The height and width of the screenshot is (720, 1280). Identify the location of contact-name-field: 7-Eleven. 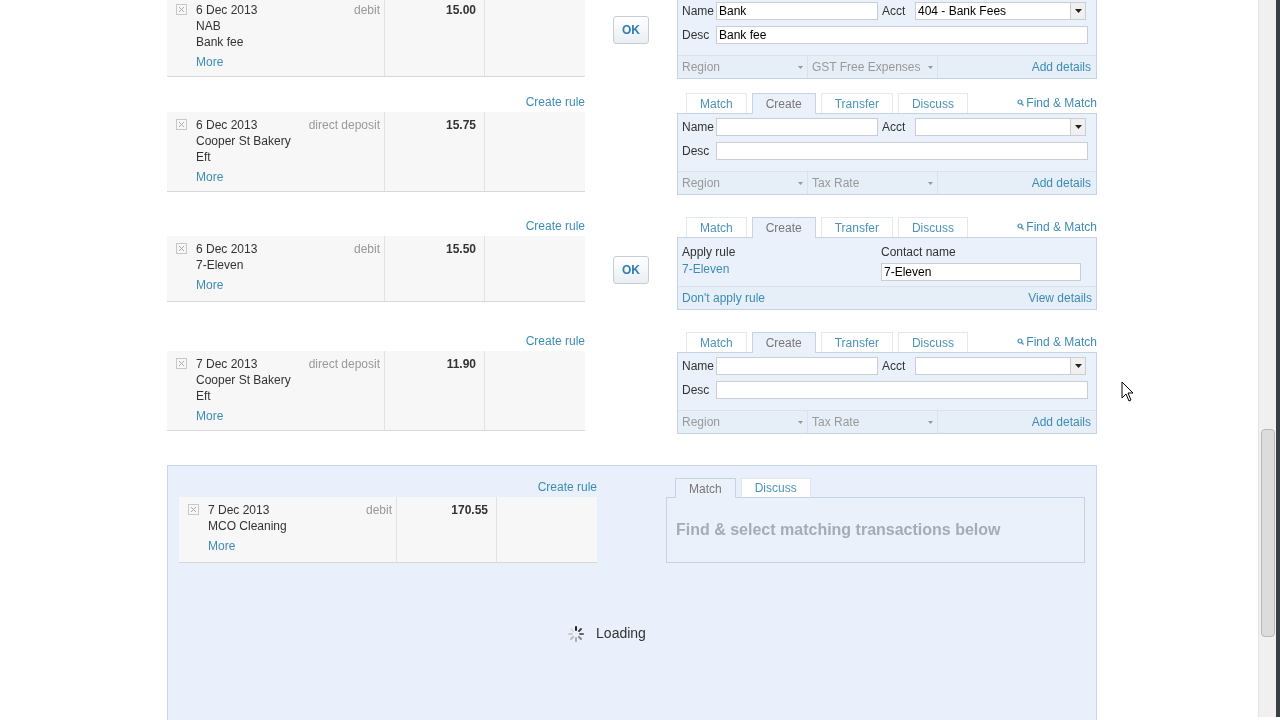
(981, 272).